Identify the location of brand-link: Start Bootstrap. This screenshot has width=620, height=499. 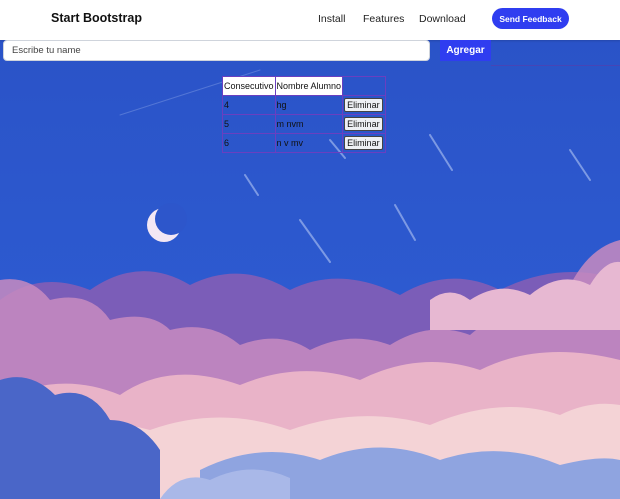
(96, 18).